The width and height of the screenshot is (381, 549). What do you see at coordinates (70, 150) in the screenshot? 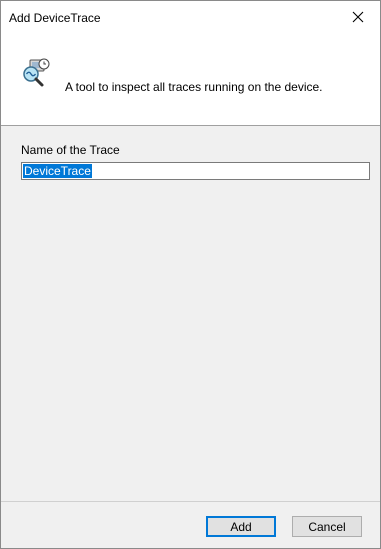
I see `trace-name-label: Name of the Trace` at bounding box center [70, 150].